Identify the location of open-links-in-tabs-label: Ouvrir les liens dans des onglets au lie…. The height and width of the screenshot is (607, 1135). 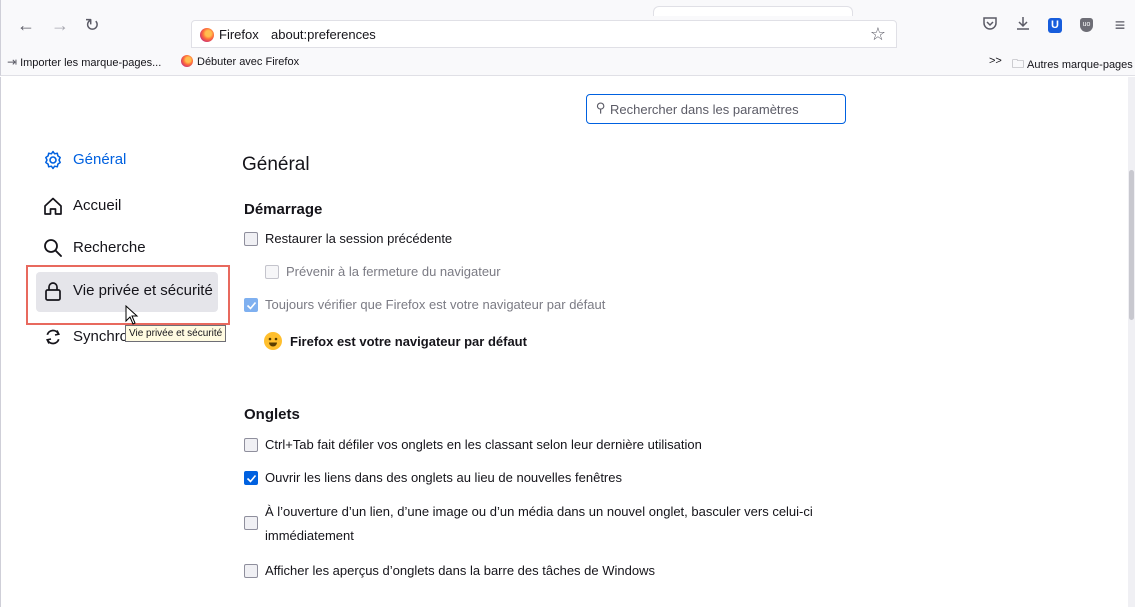
(443, 477).